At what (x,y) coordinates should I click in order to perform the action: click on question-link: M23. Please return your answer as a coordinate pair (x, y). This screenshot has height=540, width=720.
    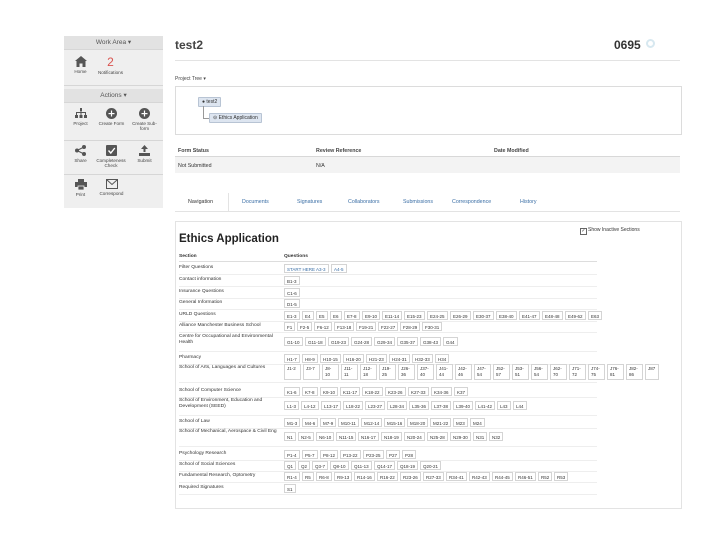
    Looking at the image, I should click on (460, 422).